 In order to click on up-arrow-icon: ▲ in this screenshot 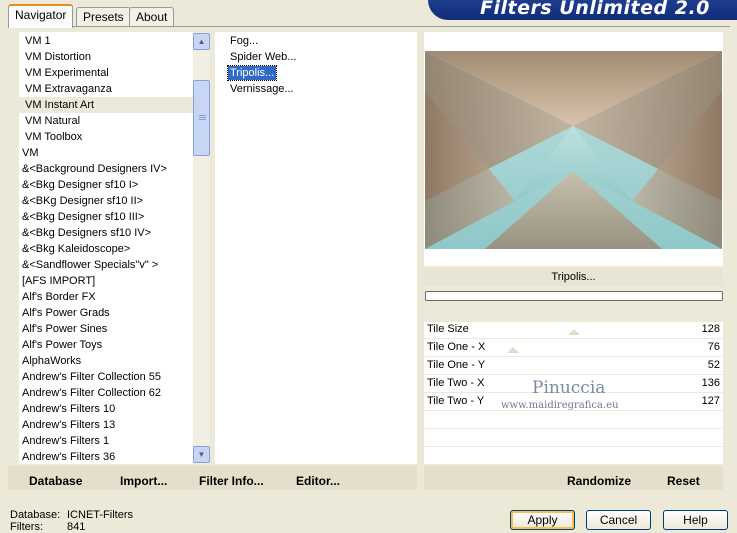, I will do `click(201, 41)`.